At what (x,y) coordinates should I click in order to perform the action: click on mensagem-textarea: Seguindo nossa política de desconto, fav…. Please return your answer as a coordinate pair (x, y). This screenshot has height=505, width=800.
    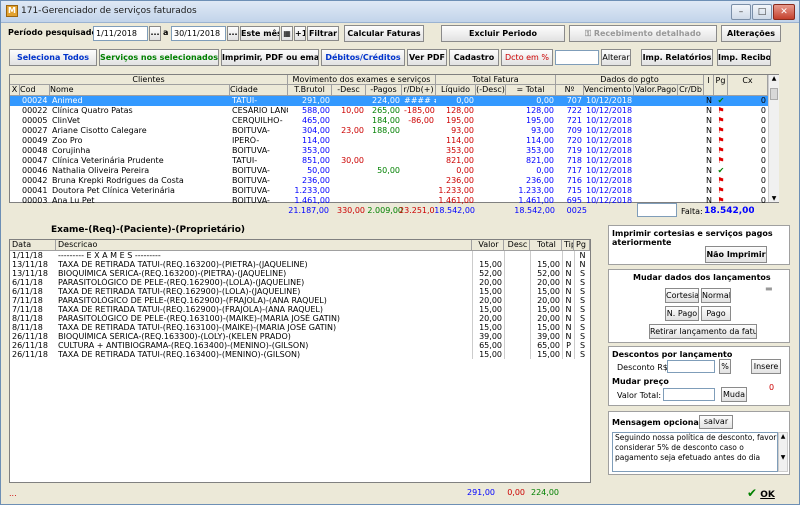
    Looking at the image, I should click on (695, 452).